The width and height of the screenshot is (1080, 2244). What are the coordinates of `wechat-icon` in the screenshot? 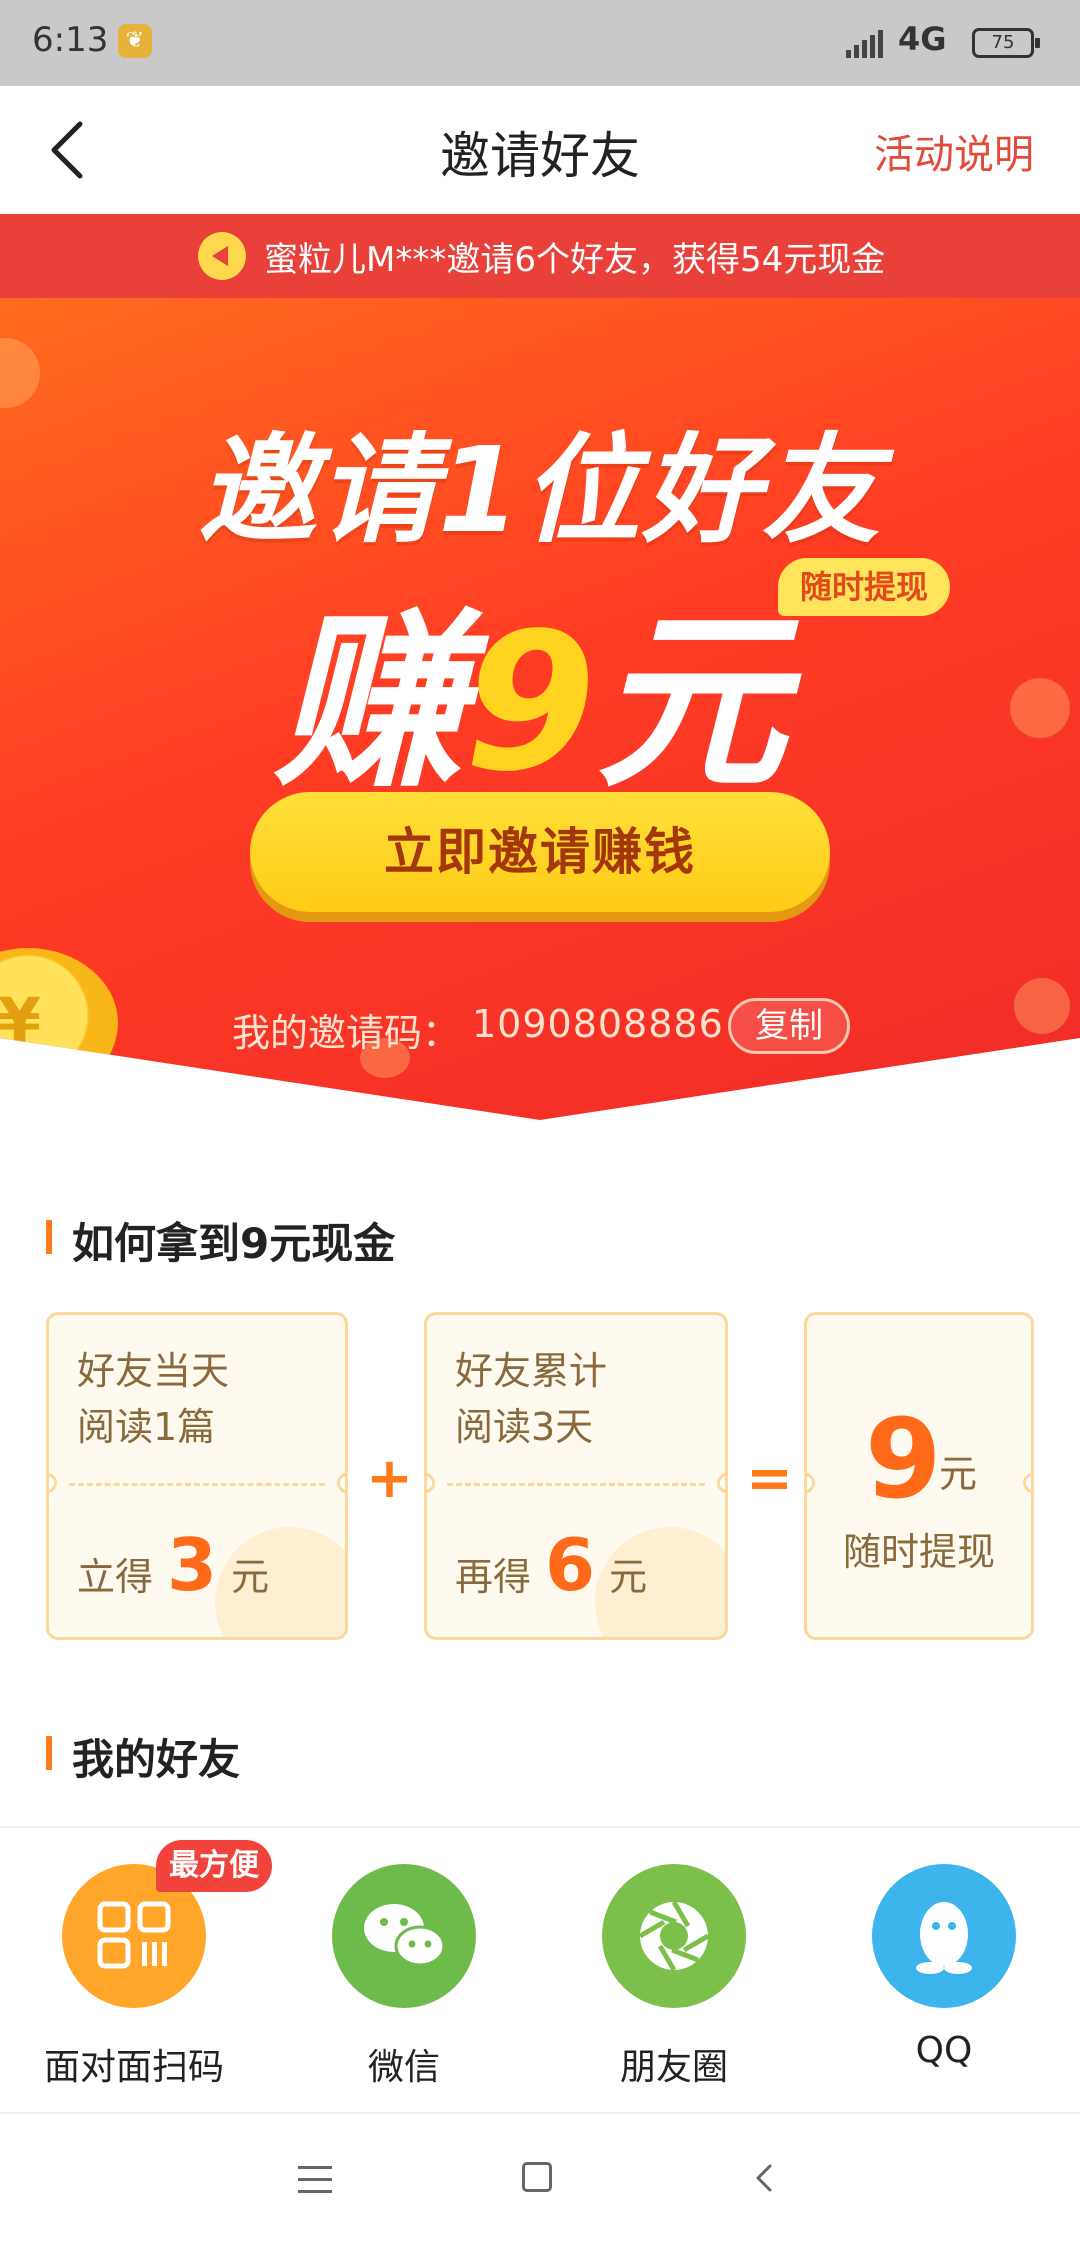 It's located at (404, 1936).